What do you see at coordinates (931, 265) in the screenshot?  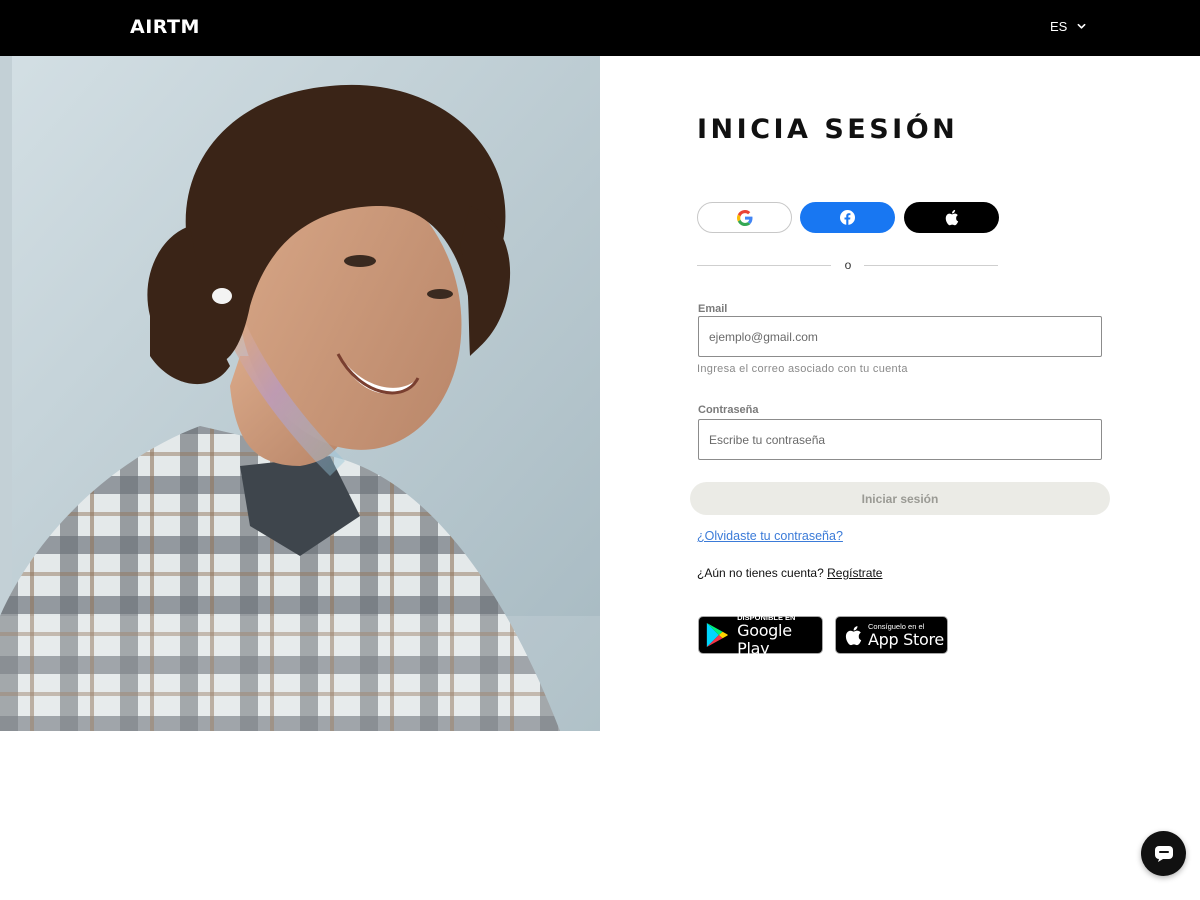 I see `divider-right` at bounding box center [931, 265].